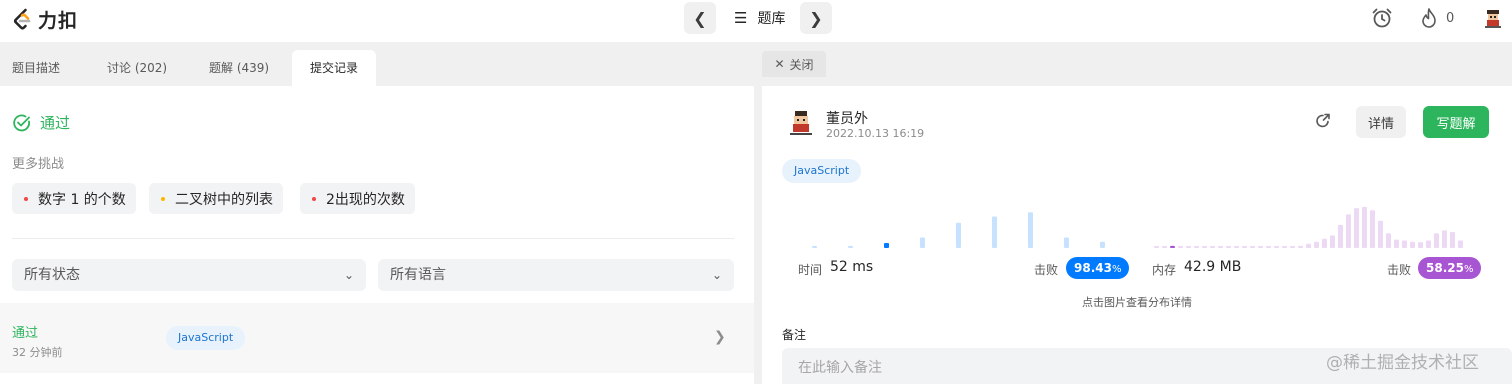  Describe the element at coordinates (1312, 222) in the screenshot. I see `memory-distribution-chart` at that location.